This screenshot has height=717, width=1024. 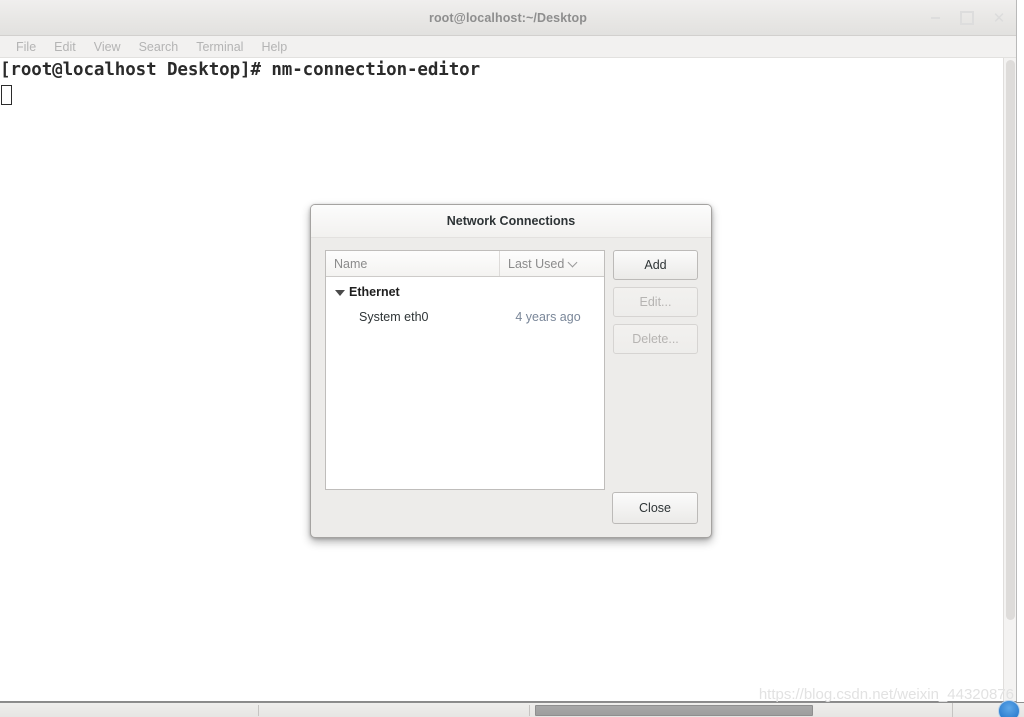 I want to click on connection-list-header: Name Last Used, so click(x=465, y=264).